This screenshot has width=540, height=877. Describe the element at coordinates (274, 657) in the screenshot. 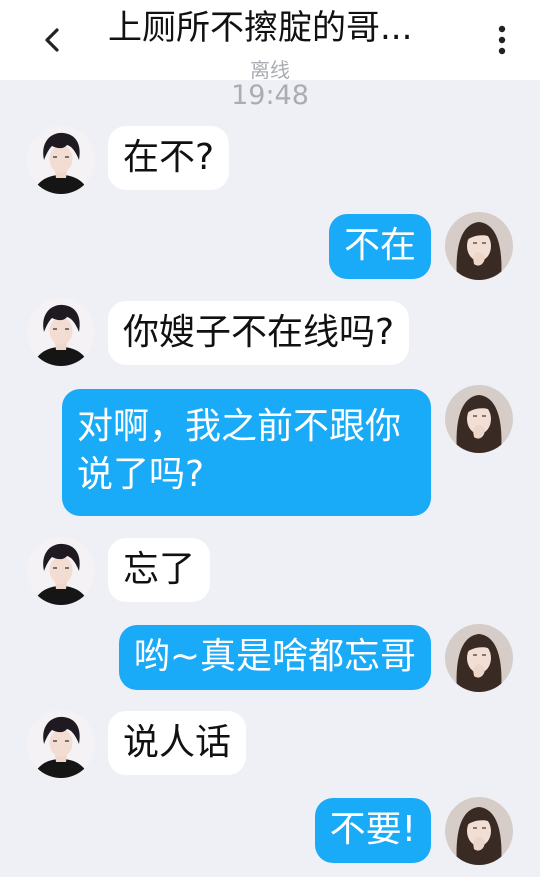

I see `outgoing-message-bubble: 哟~真是啥都忘哥` at that location.